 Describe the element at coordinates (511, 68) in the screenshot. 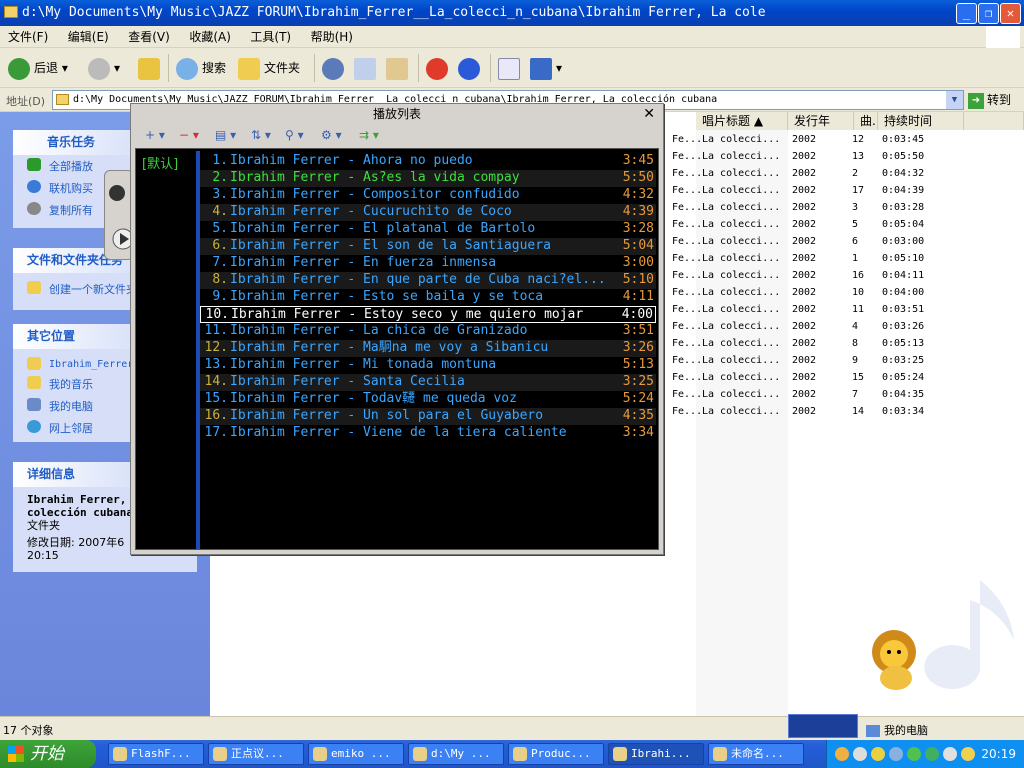

I see `properties-button` at that location.